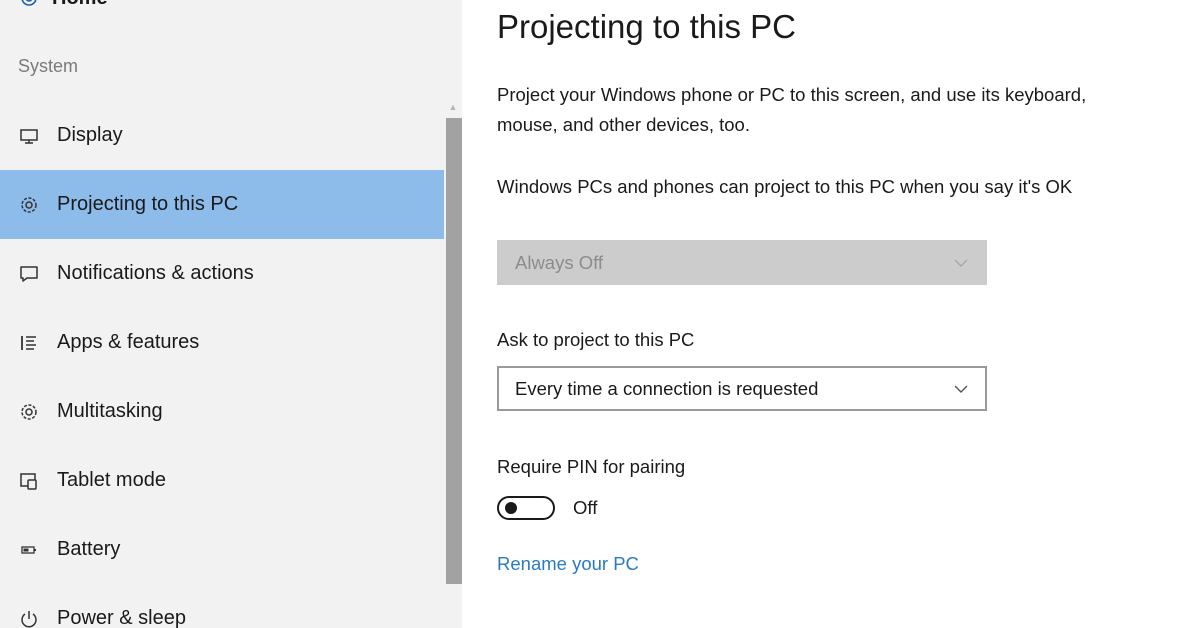  What do you see at coordinates (48, 66) in the screenshot?
I see `section-label-system: System` at bounding box center [48, 66].